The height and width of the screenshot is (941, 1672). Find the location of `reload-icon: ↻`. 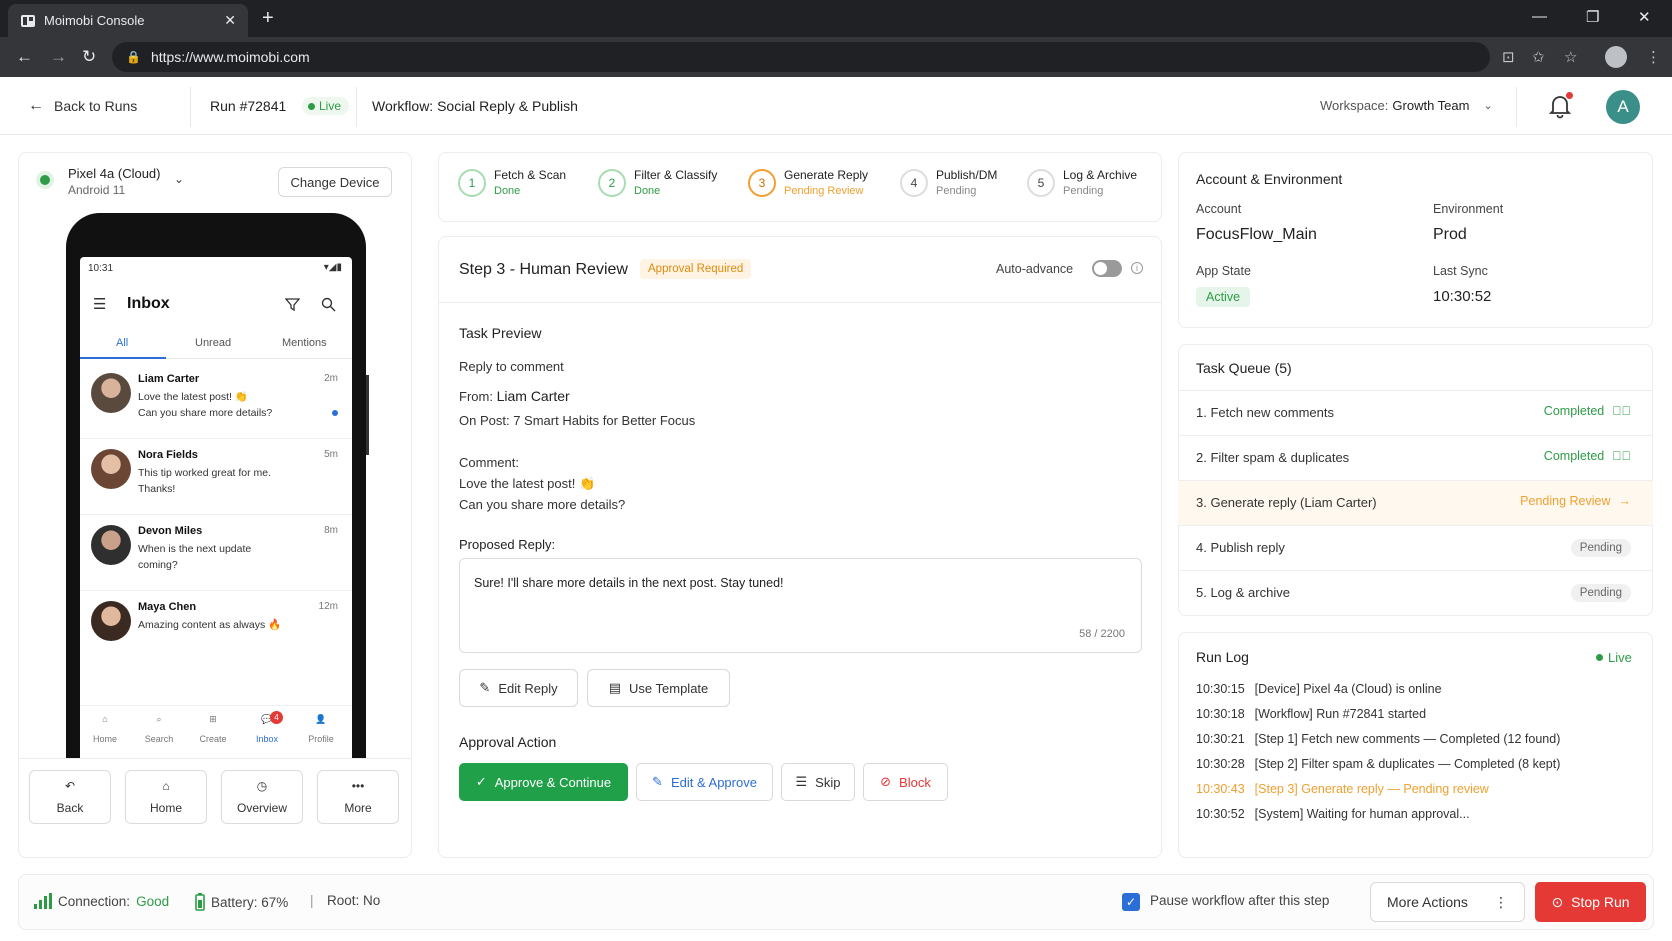

reload-icon: ↻ is located at coordinates (89, 56).